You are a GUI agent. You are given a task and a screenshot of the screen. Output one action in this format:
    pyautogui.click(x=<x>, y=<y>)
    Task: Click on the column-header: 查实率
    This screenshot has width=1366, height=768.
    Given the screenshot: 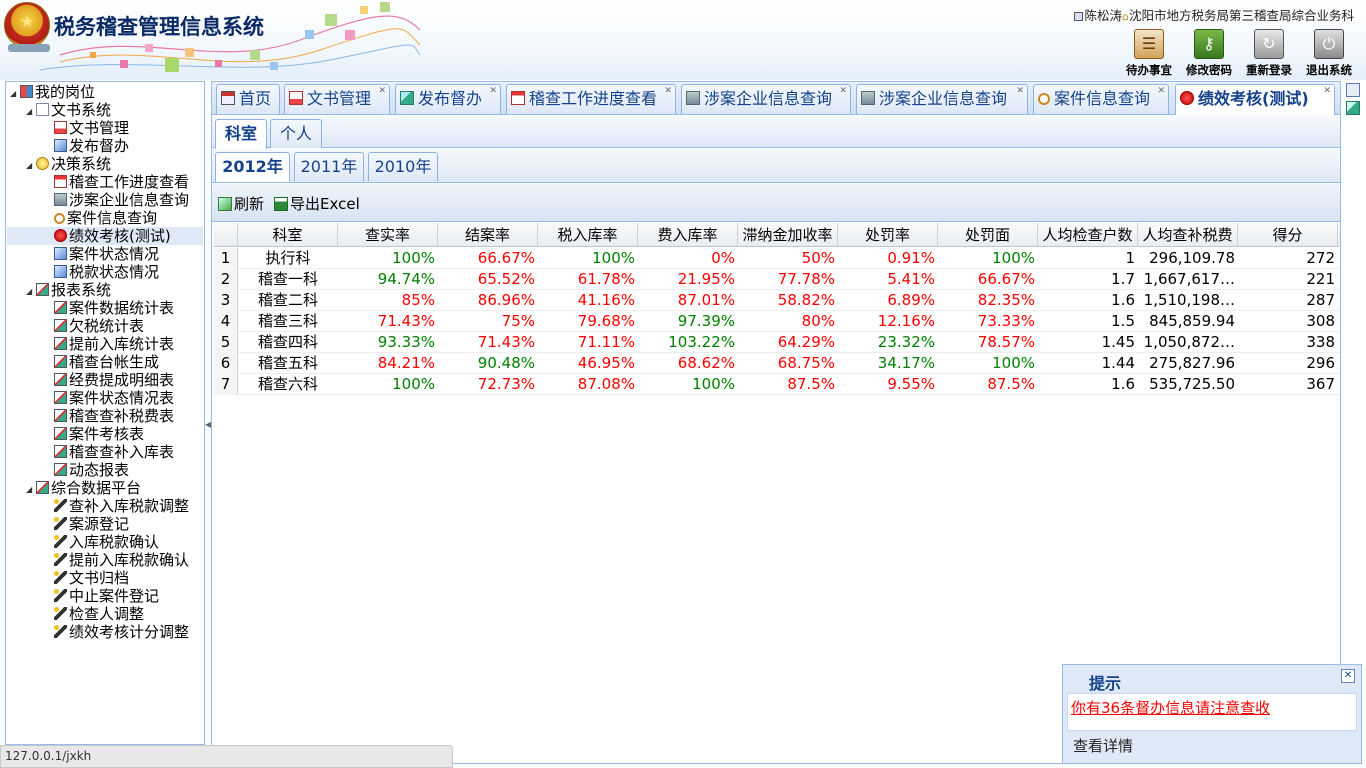 What is the action you would take?
    pyautogui.click(x=388, y=235)
    